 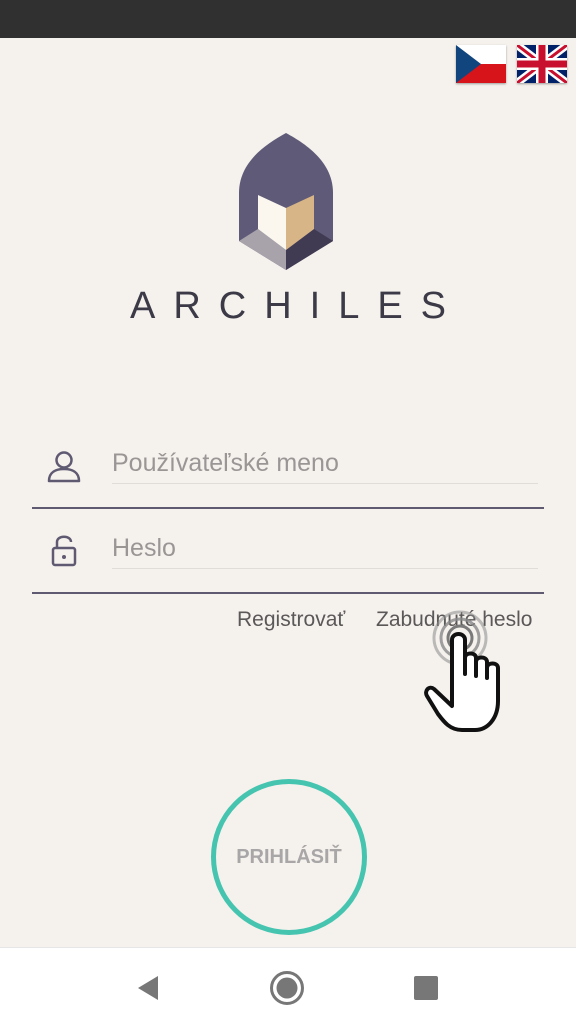 I want to click on archiles-logo, so click(x=286, y=203).